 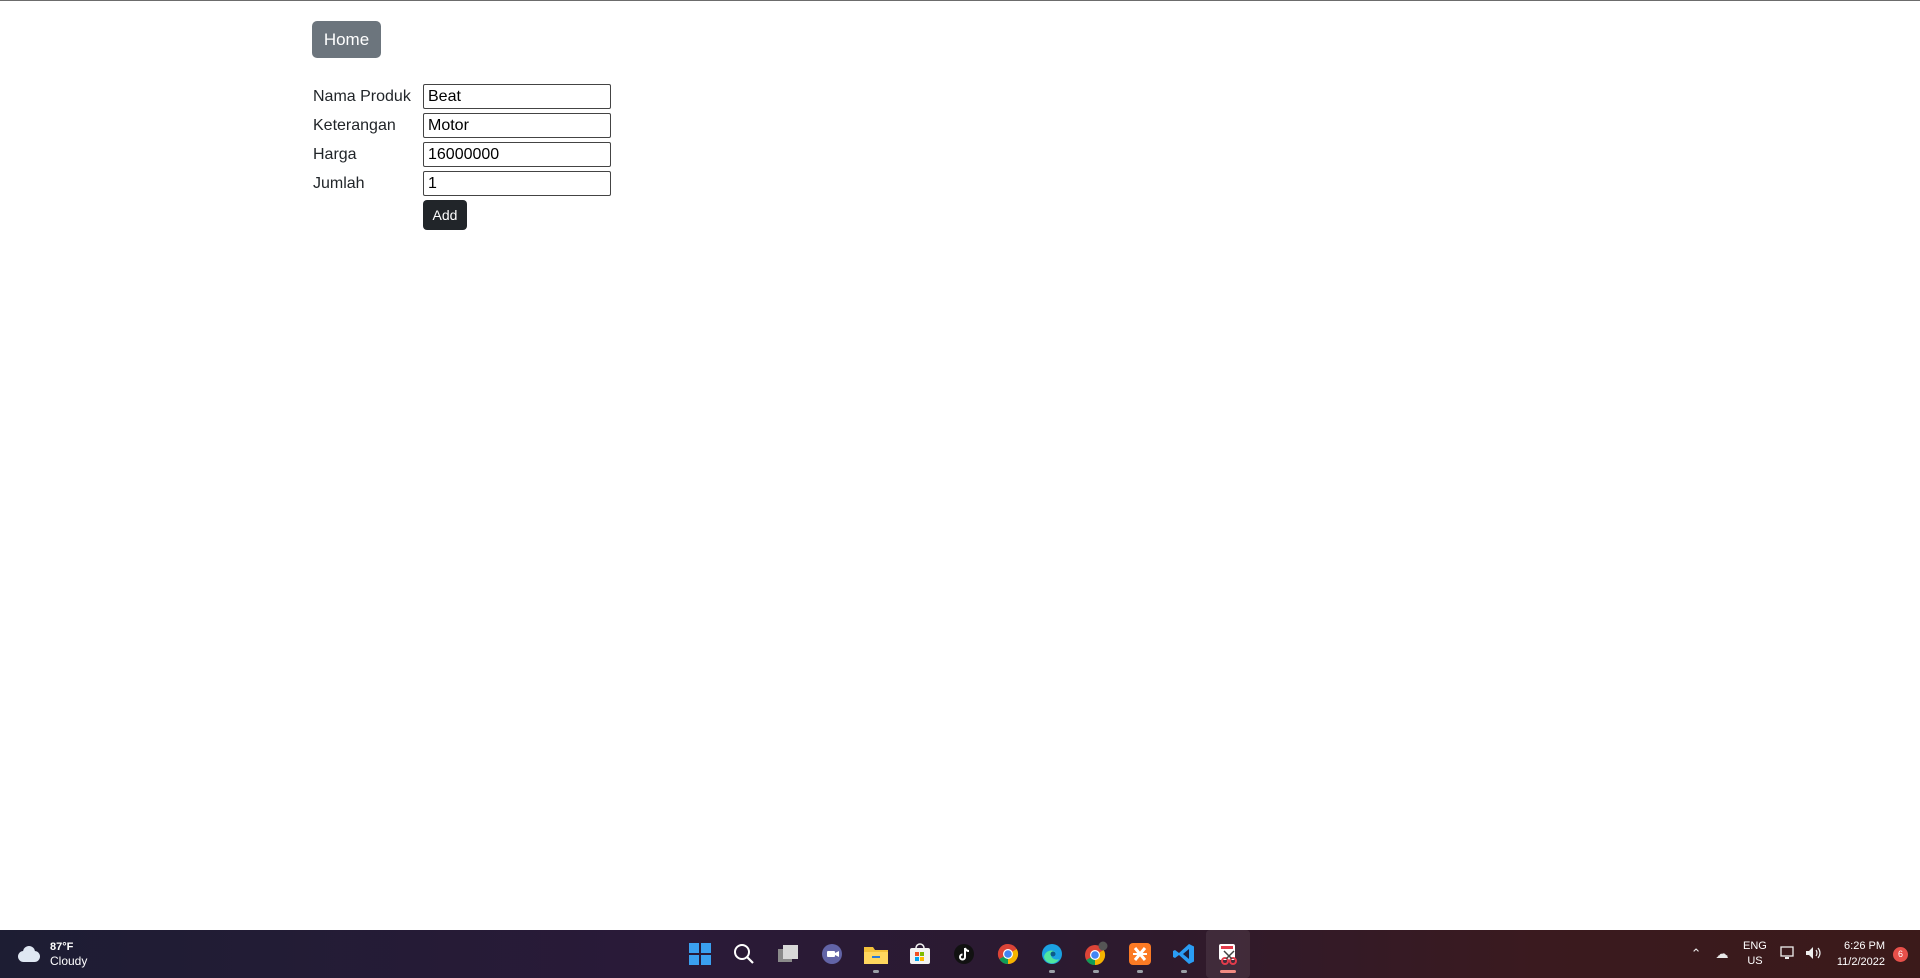 I want to click on teams-chat-icon, so click(x=832, y=954).